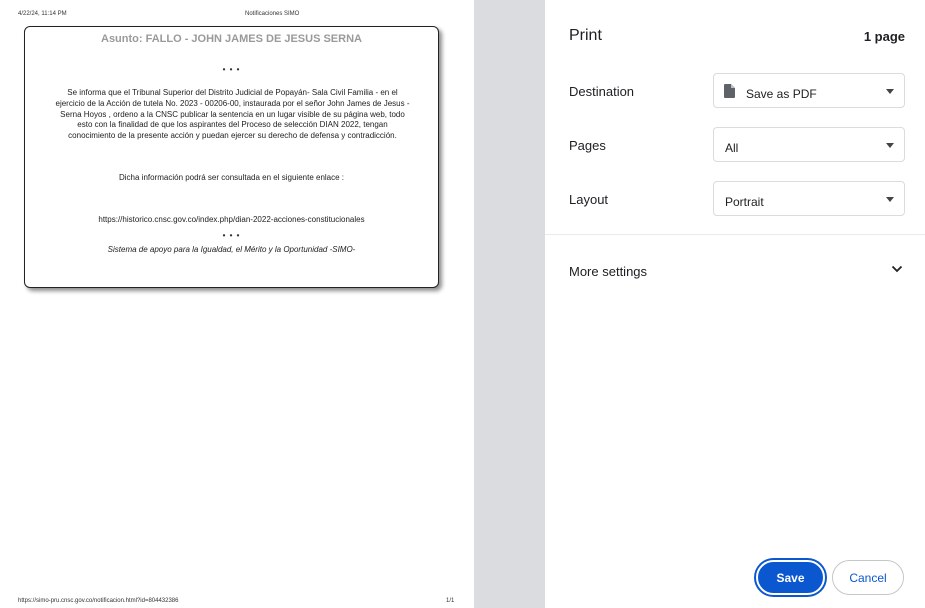  What do you see at coordinates (735, 234) in the screenshot?
I see `settings-divider` at bounding box center [735, 234].